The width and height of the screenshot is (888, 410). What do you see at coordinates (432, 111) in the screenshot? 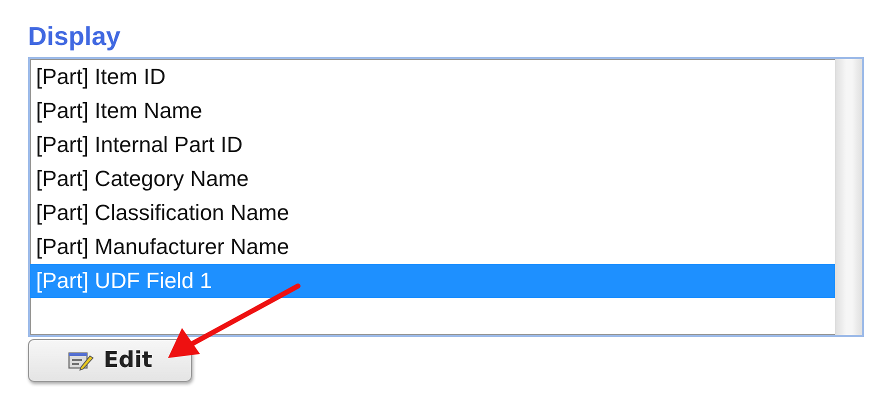
I see `list-item: [Part] Item Name` at bounding box center [432, 111].